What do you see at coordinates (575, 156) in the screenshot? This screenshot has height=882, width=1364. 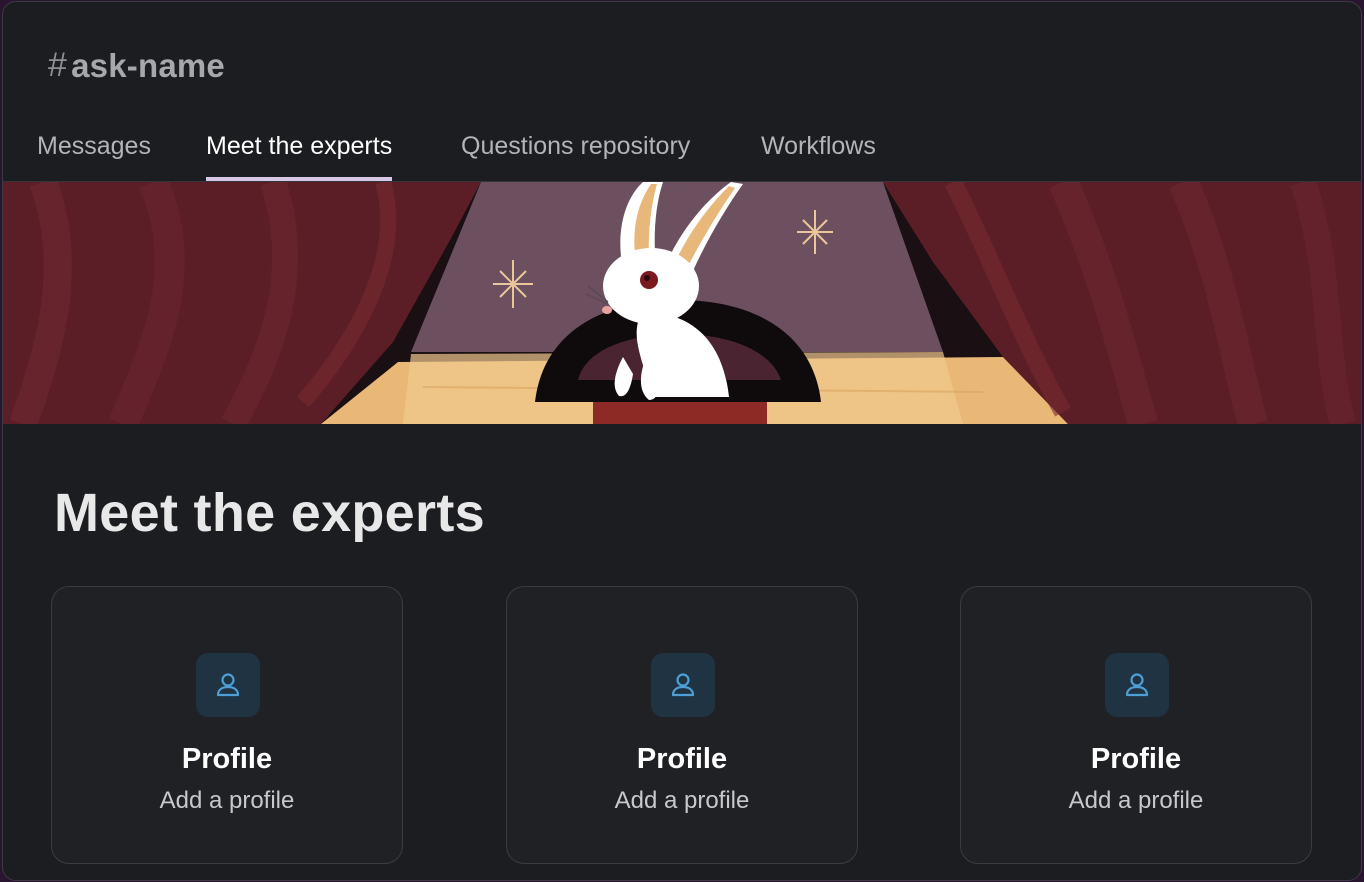 I see `tab-questions-repository: Questions repository` at bounding box center [575, 156].